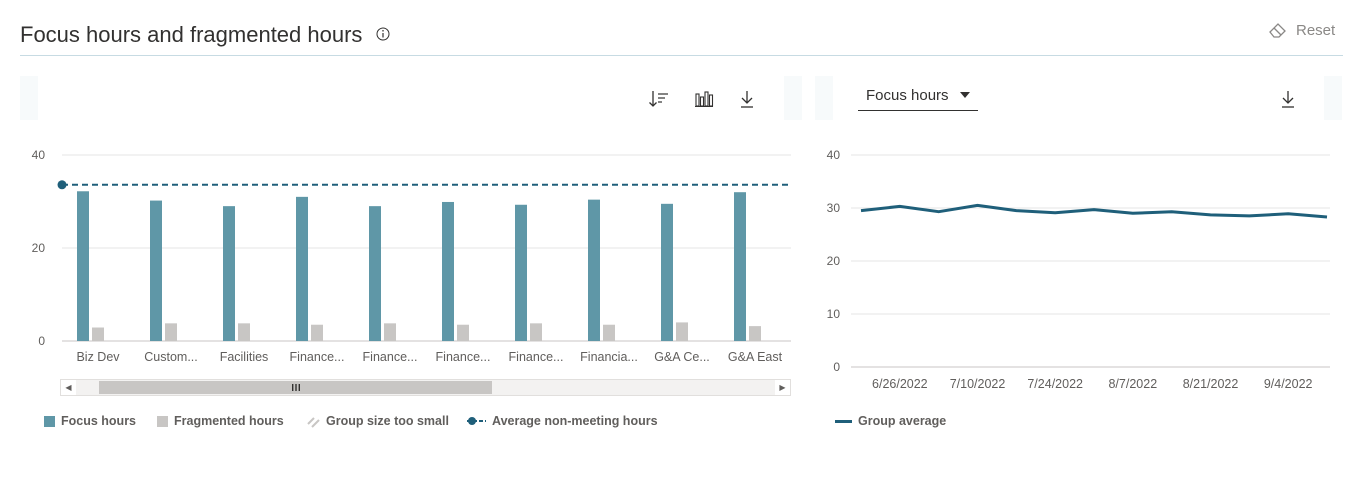  I want to click on x-tick-label: 7/10/2022, so click(978, 384).